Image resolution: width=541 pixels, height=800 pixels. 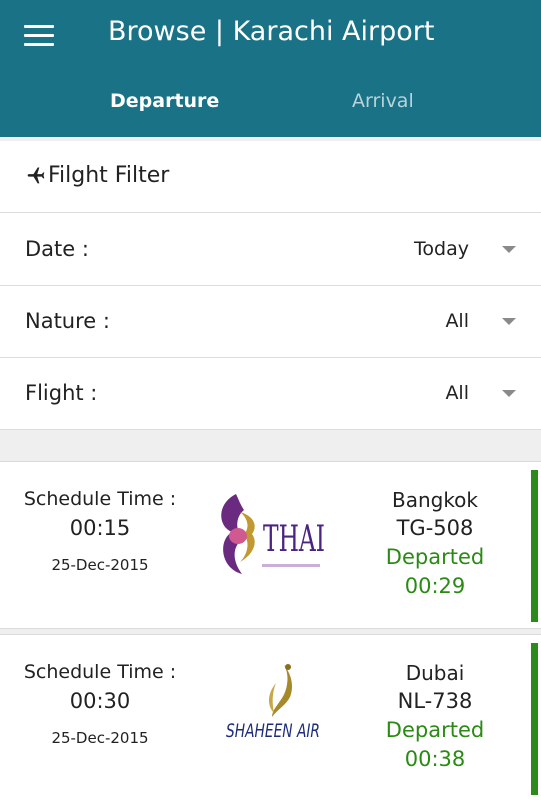 What do you see at coordinates (271, 31) in the screenshot?
I see `page-title: Browse | Karachi Airport` at bounding box center [271, 31].